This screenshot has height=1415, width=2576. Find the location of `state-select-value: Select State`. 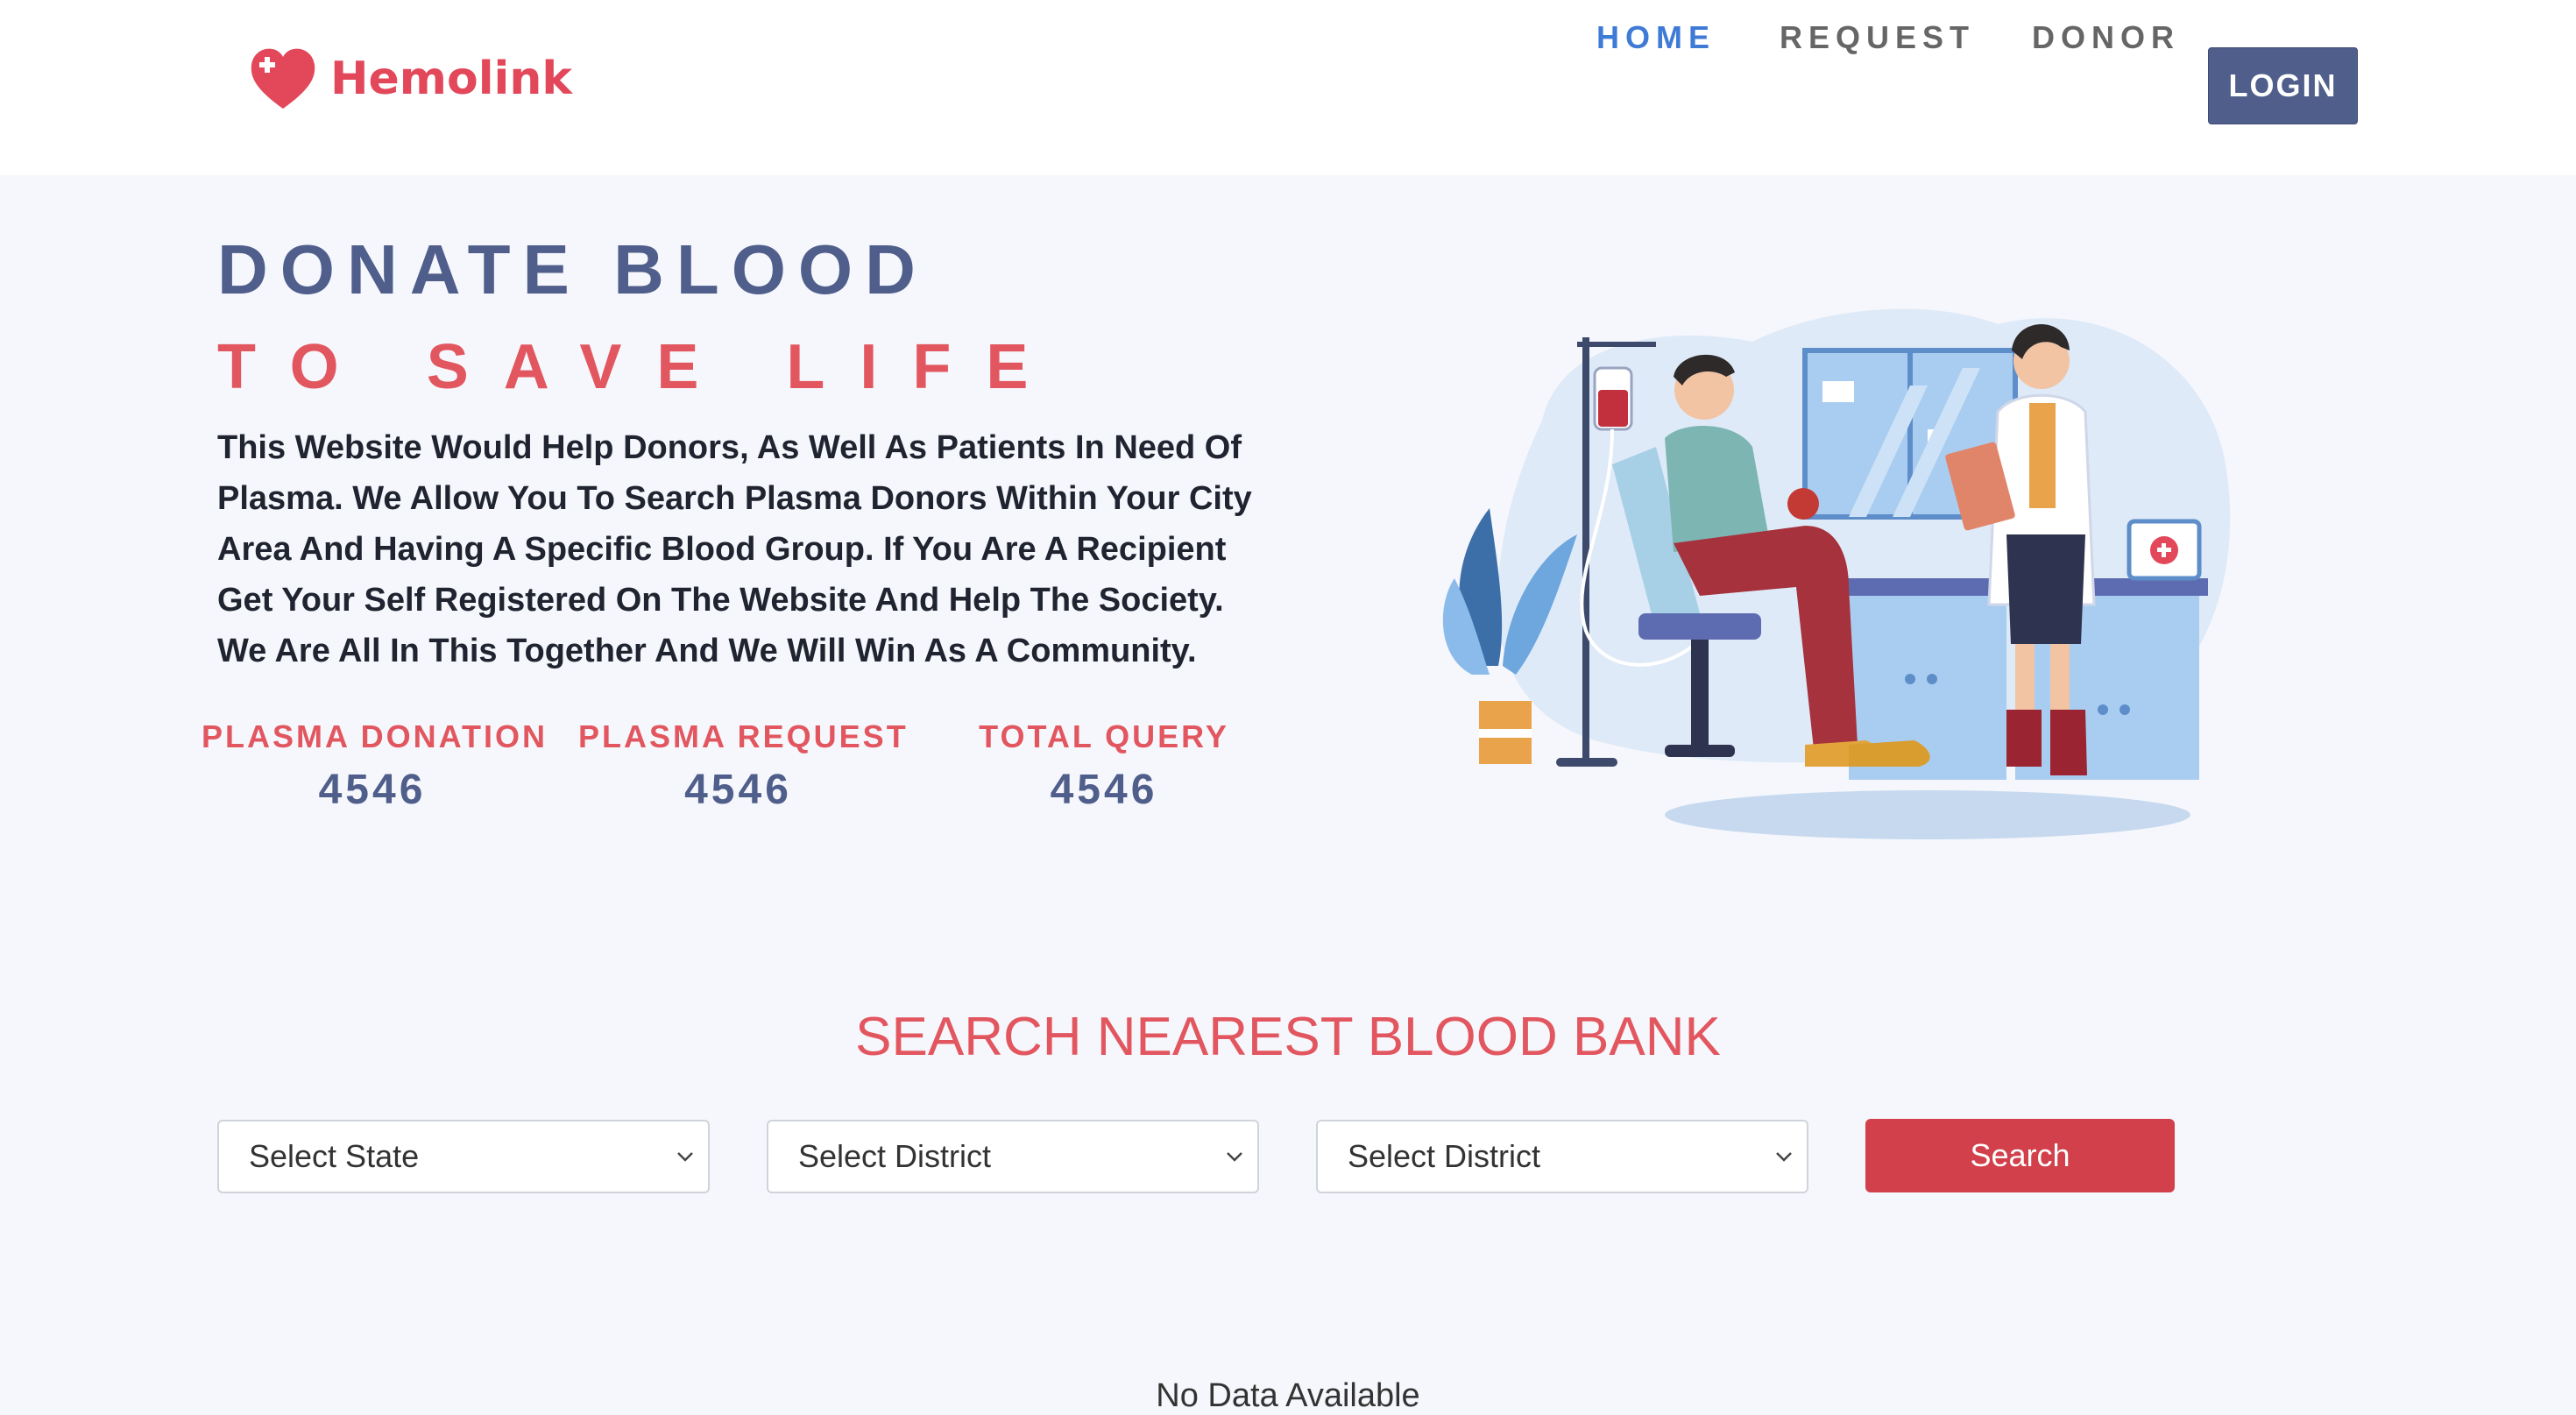

state-select-value: Select State is located at coordinates (334, 1156).